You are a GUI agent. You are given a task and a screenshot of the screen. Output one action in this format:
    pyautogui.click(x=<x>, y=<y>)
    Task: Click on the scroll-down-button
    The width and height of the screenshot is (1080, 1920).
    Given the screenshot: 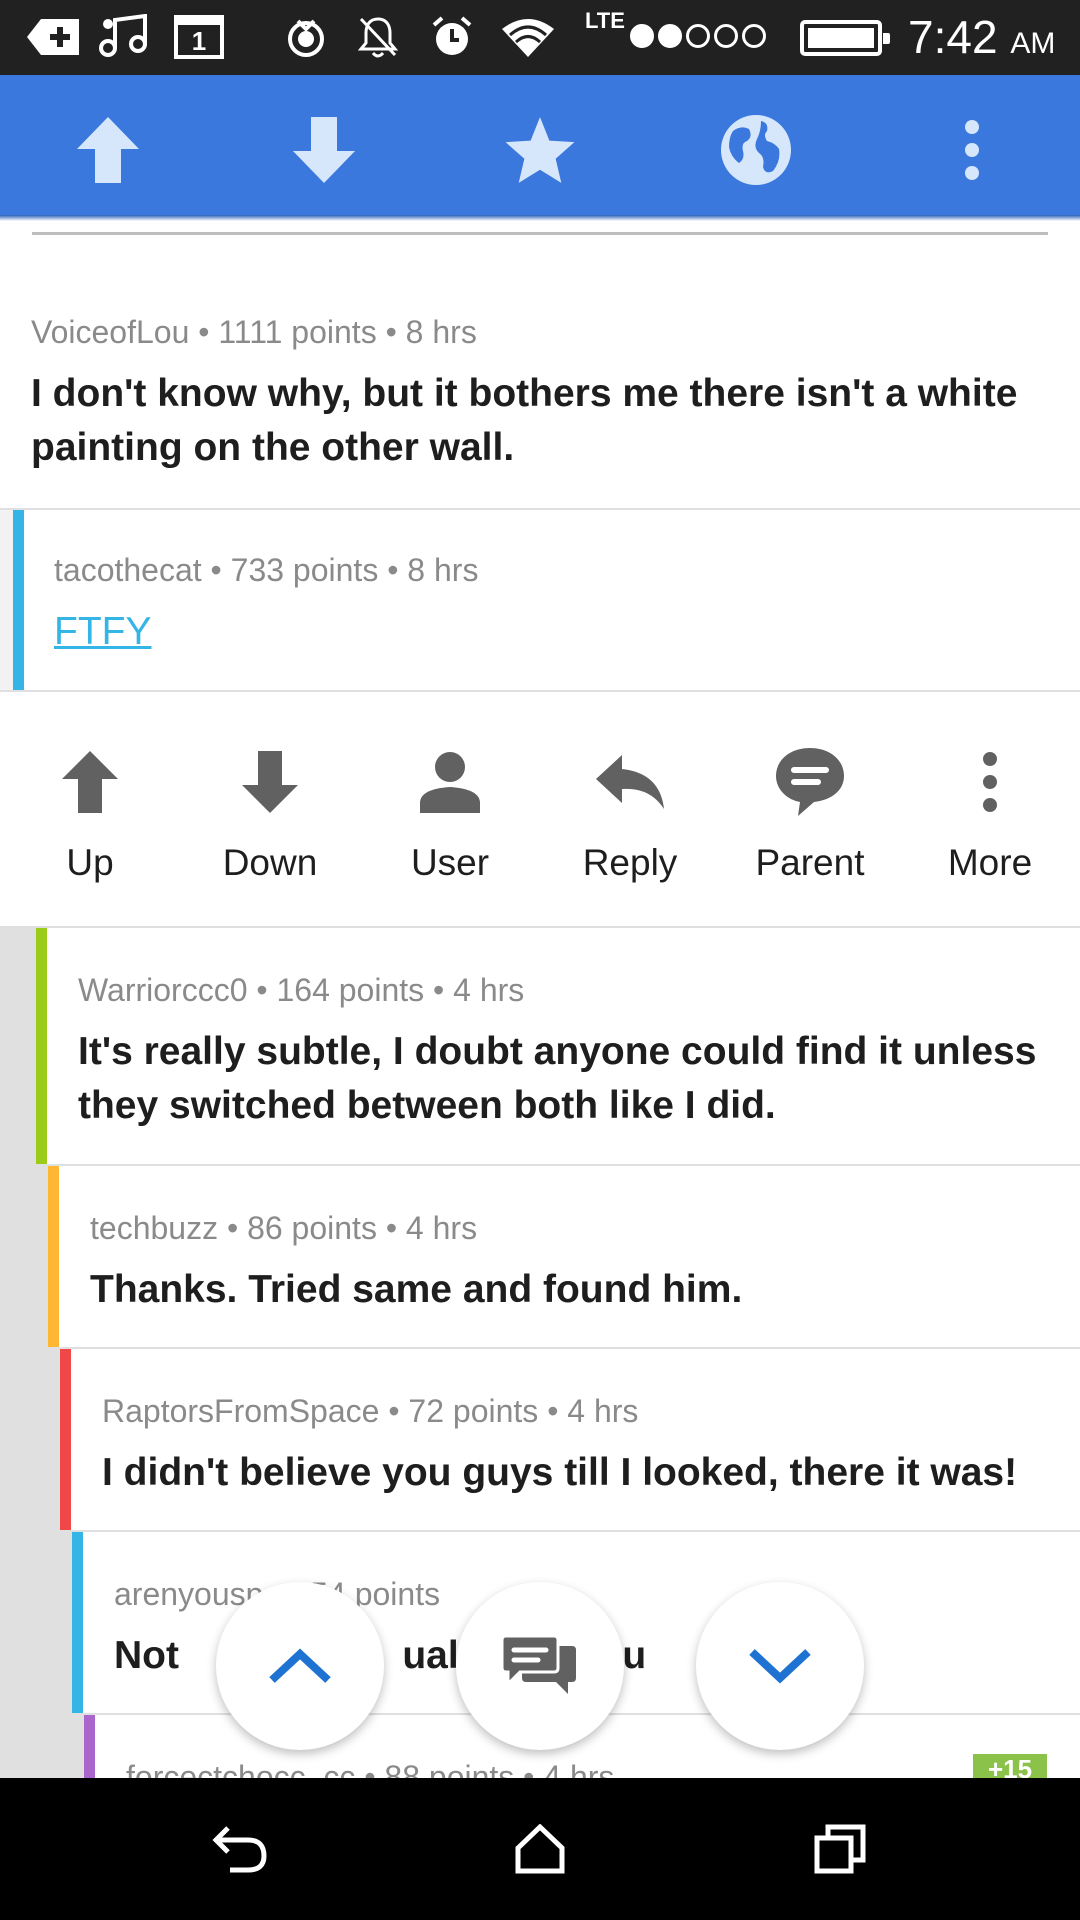 What is the action you would take?
    pyautogui.click(x=780, y=1666)
    